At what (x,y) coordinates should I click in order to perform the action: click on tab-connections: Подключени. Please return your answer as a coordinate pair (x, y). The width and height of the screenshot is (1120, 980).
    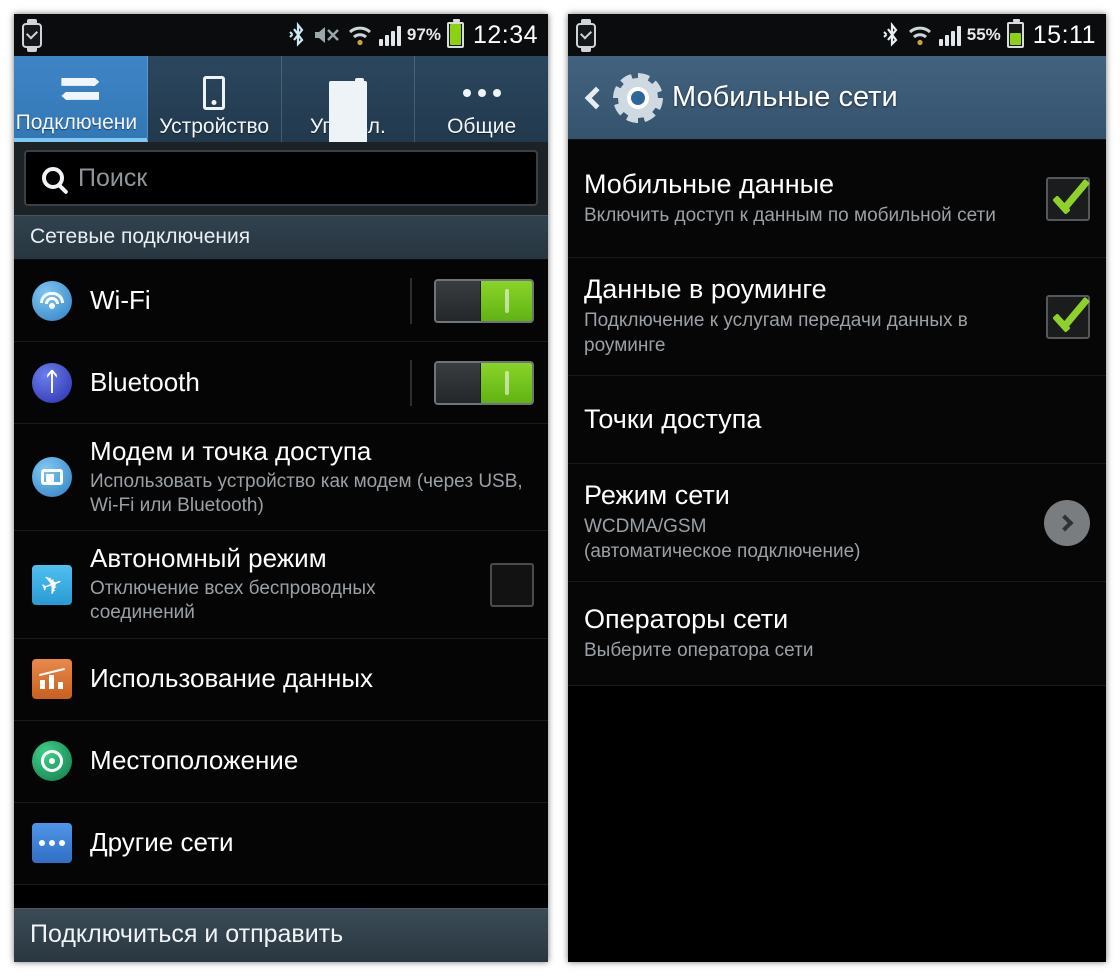
    Looking at the image, I should click on (81, 99).